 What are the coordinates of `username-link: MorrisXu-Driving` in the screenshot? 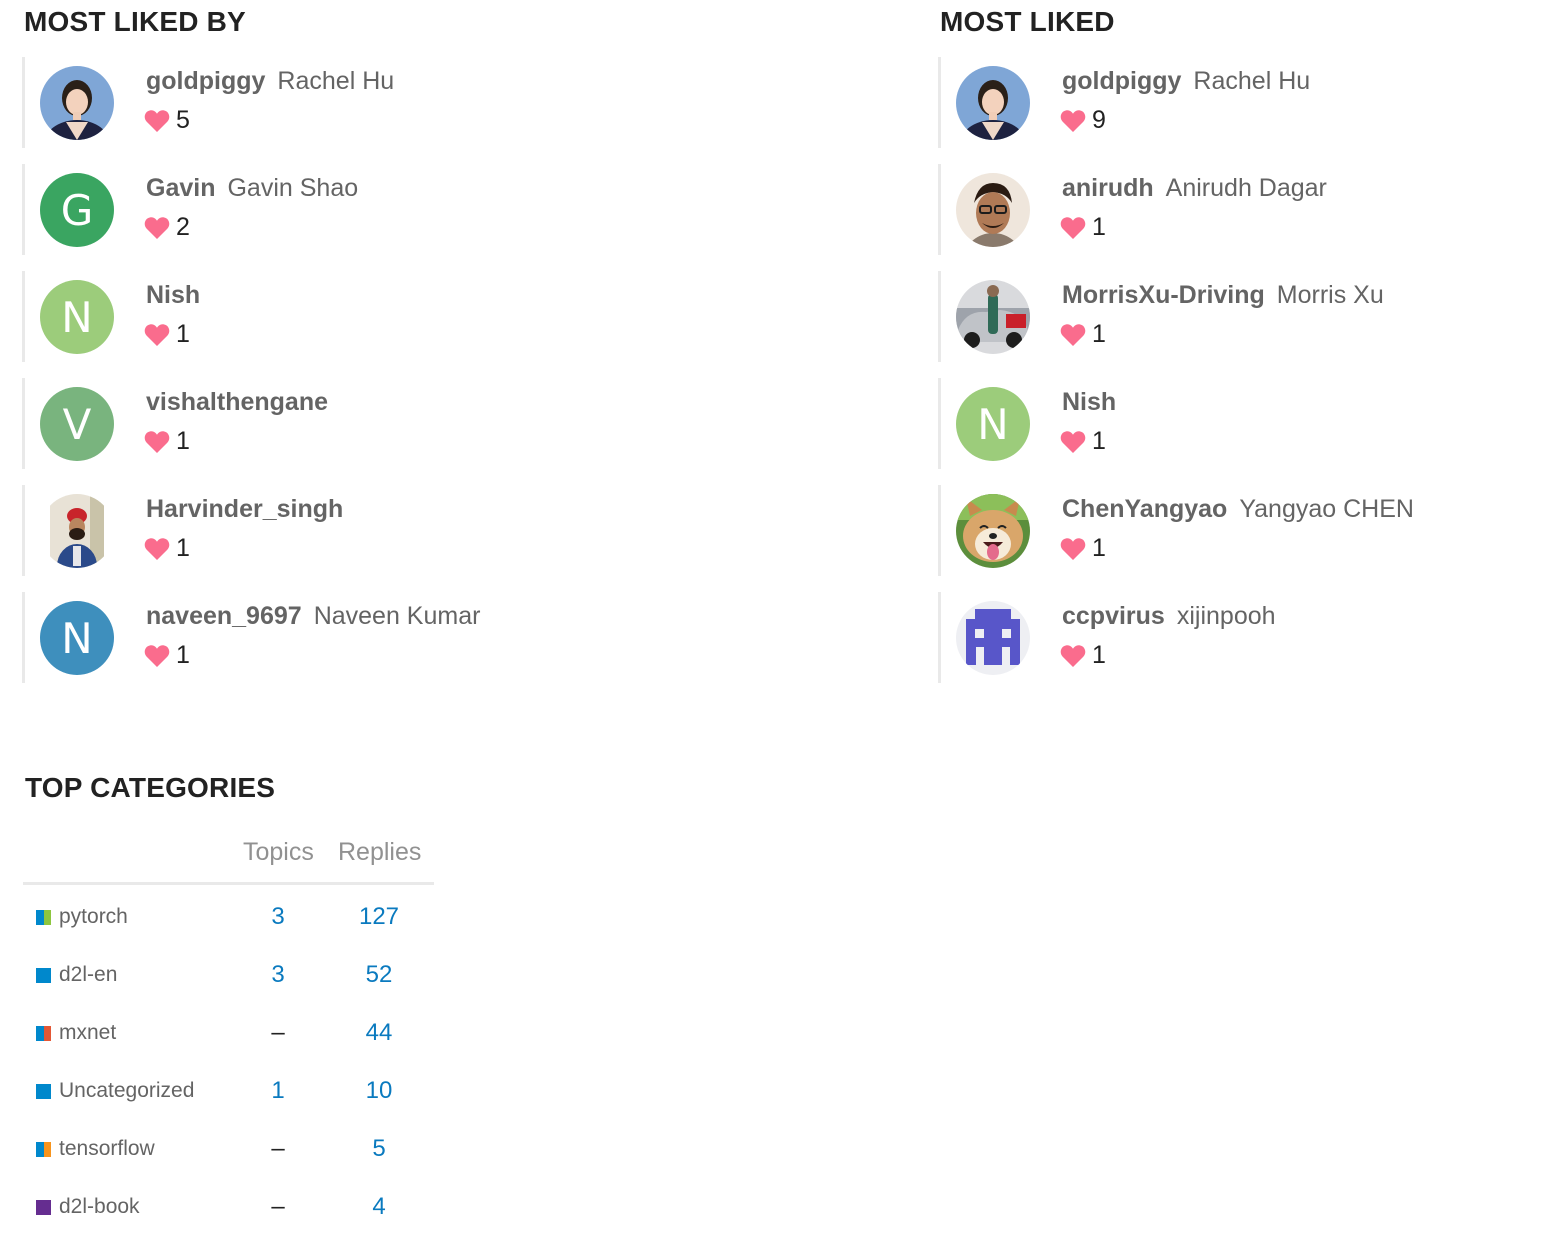 It's located at (1163, 295).